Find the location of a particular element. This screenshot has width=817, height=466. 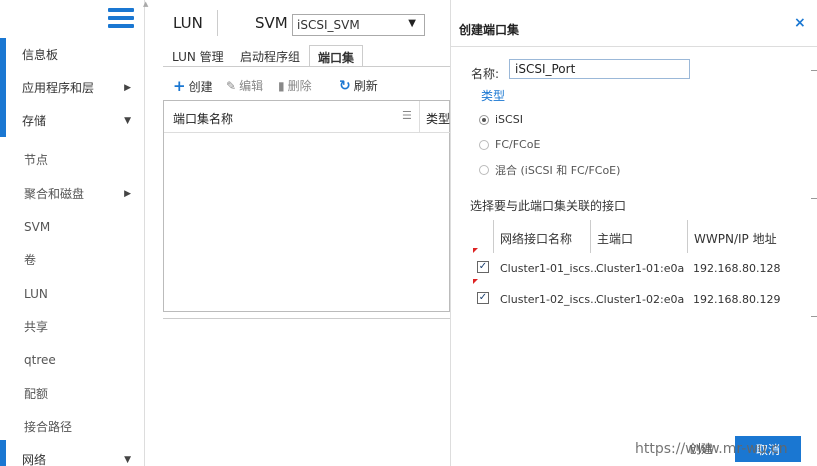

watermark: https://www.mr-wu.cn is located at coordinates (711, 449).